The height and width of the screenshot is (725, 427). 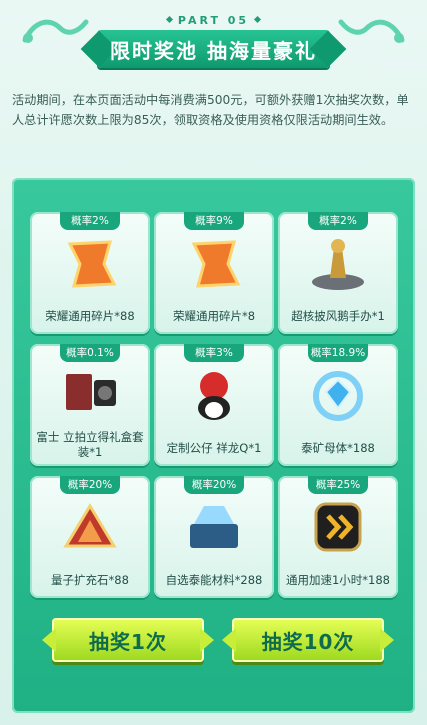 What do you see at coordinates (90, 525) in the screenshot?
I see `quantum-stone-icon` at bounding box center [90, 525].